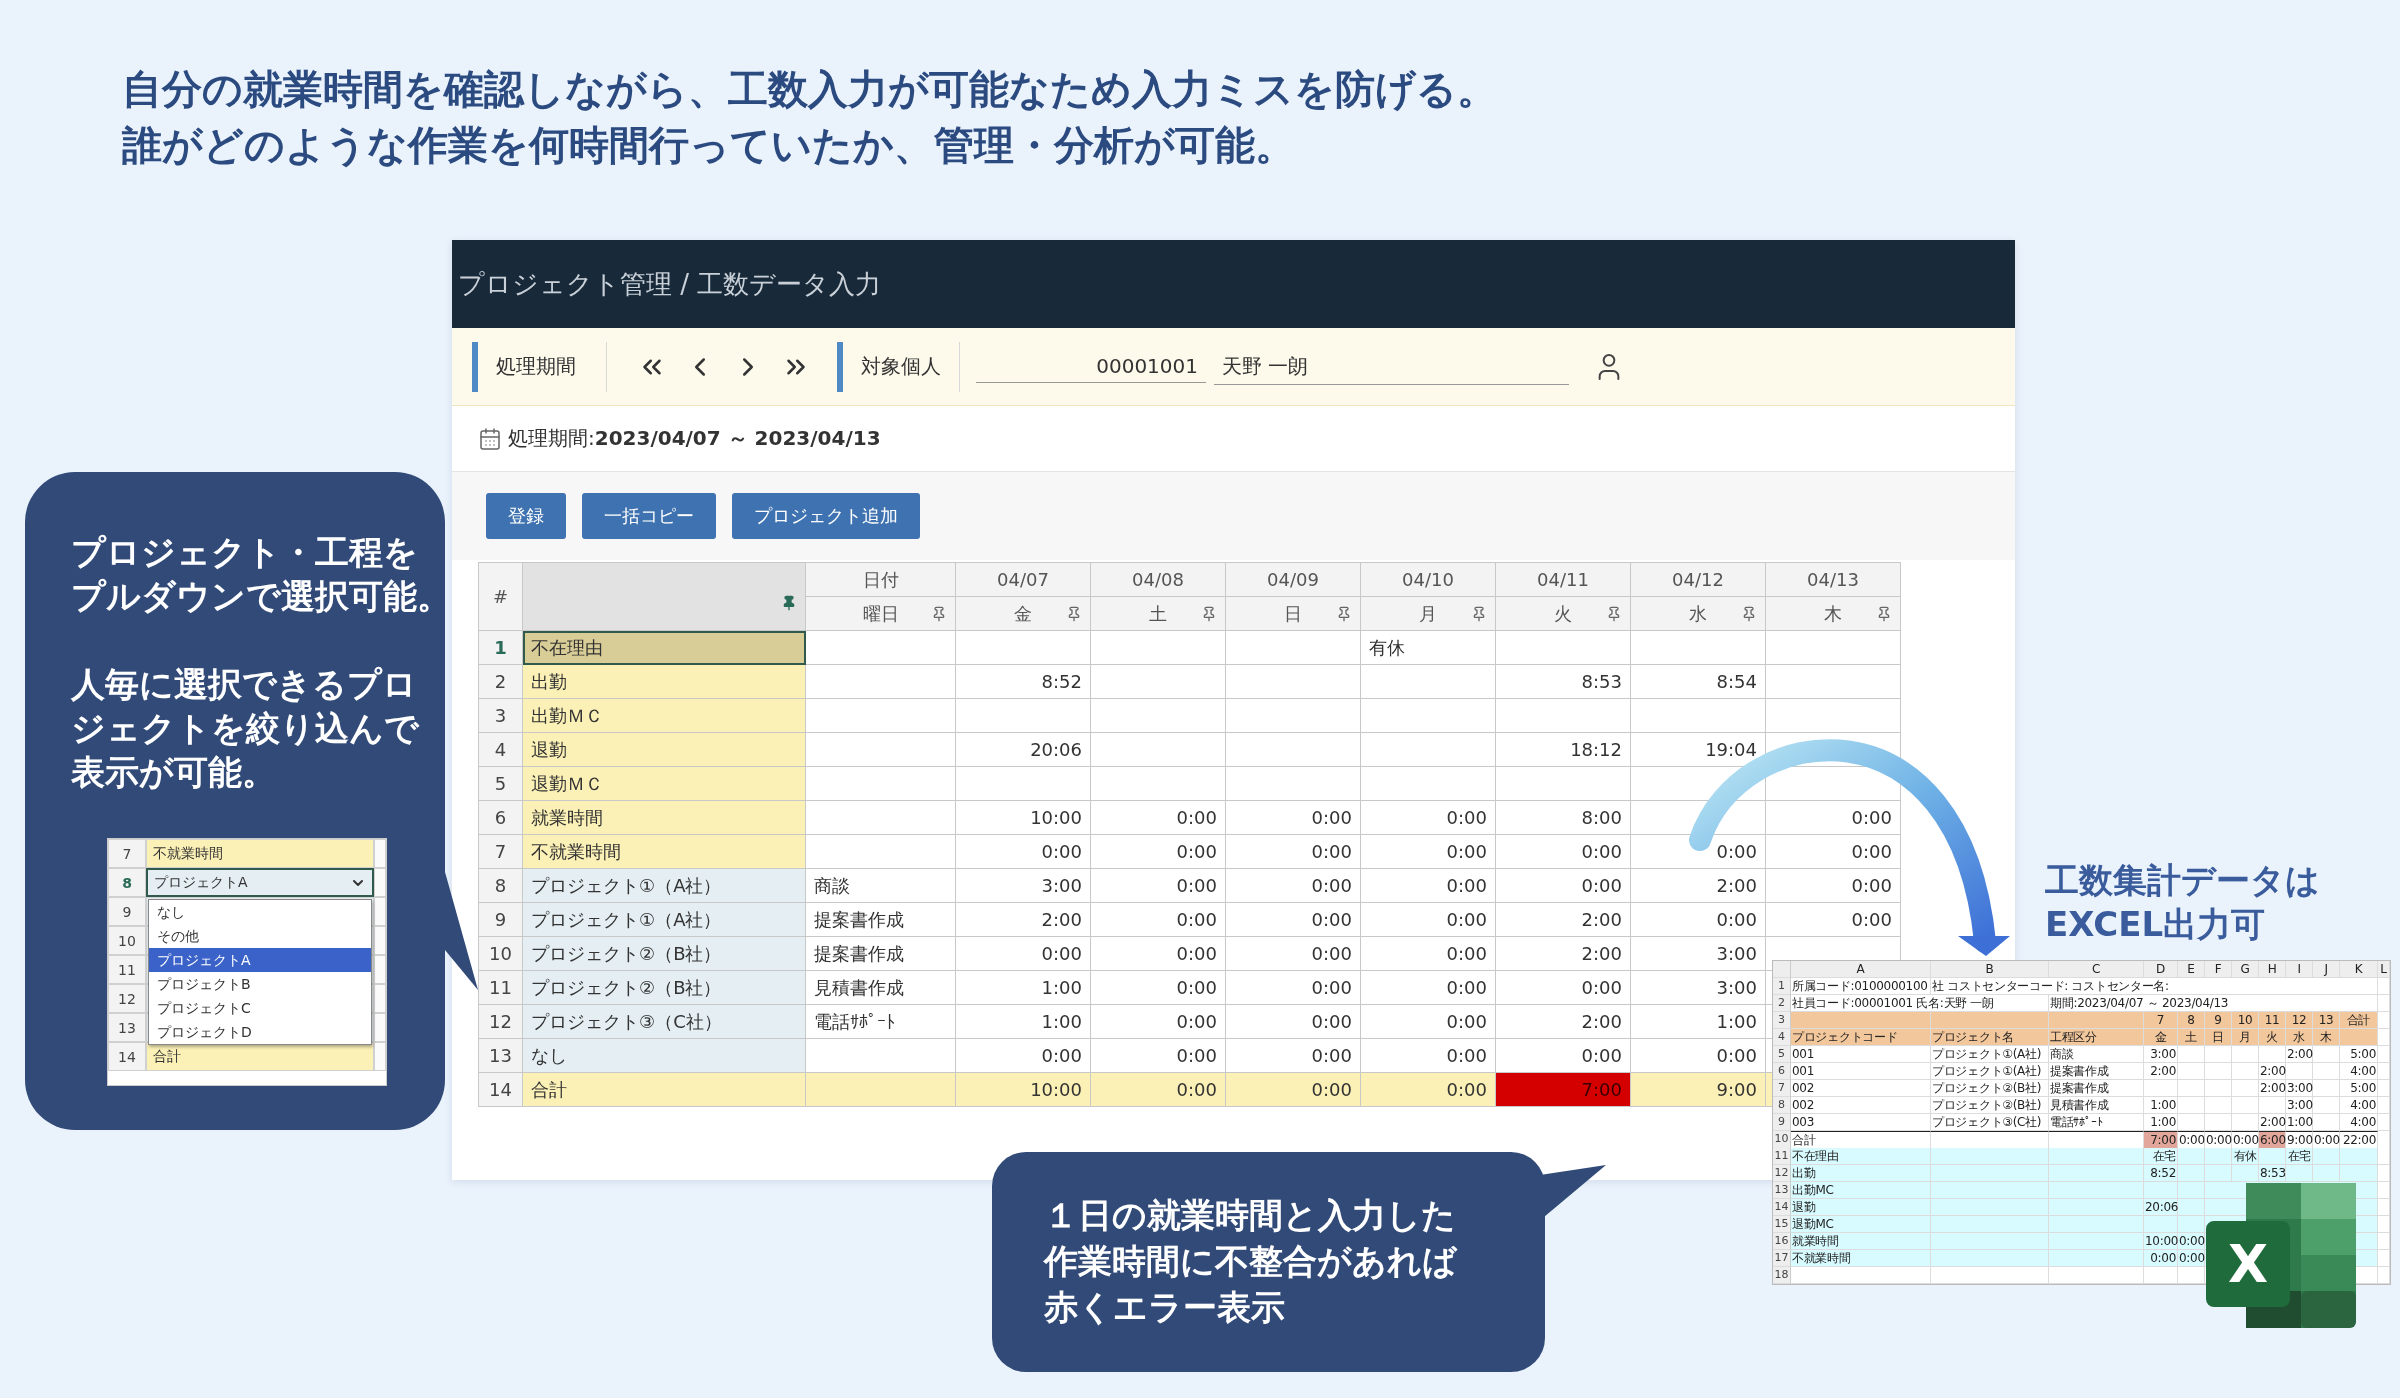  Describe the element at coordinates (1158, 579) in the screenshot. I see `header-cell: 04/08` at that location.